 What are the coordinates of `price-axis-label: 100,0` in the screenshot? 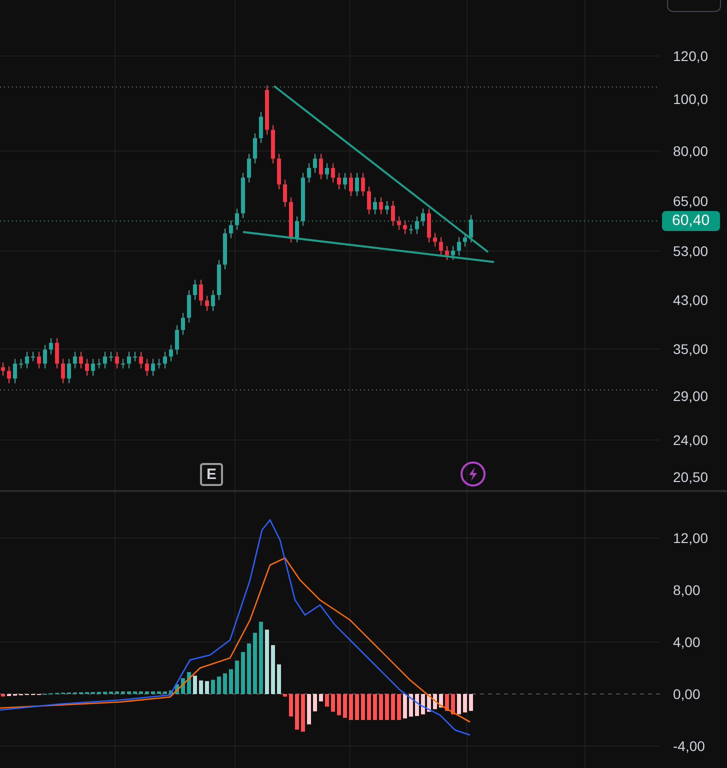 It's located at (690, 99).